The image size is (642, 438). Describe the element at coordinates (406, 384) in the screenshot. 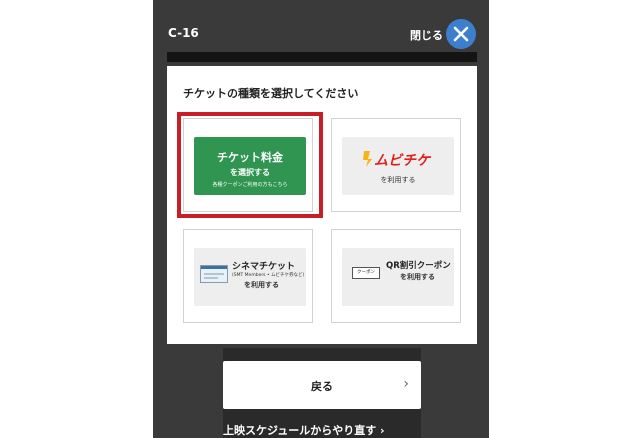

I see `chevron-right-icon: ›` at that location.